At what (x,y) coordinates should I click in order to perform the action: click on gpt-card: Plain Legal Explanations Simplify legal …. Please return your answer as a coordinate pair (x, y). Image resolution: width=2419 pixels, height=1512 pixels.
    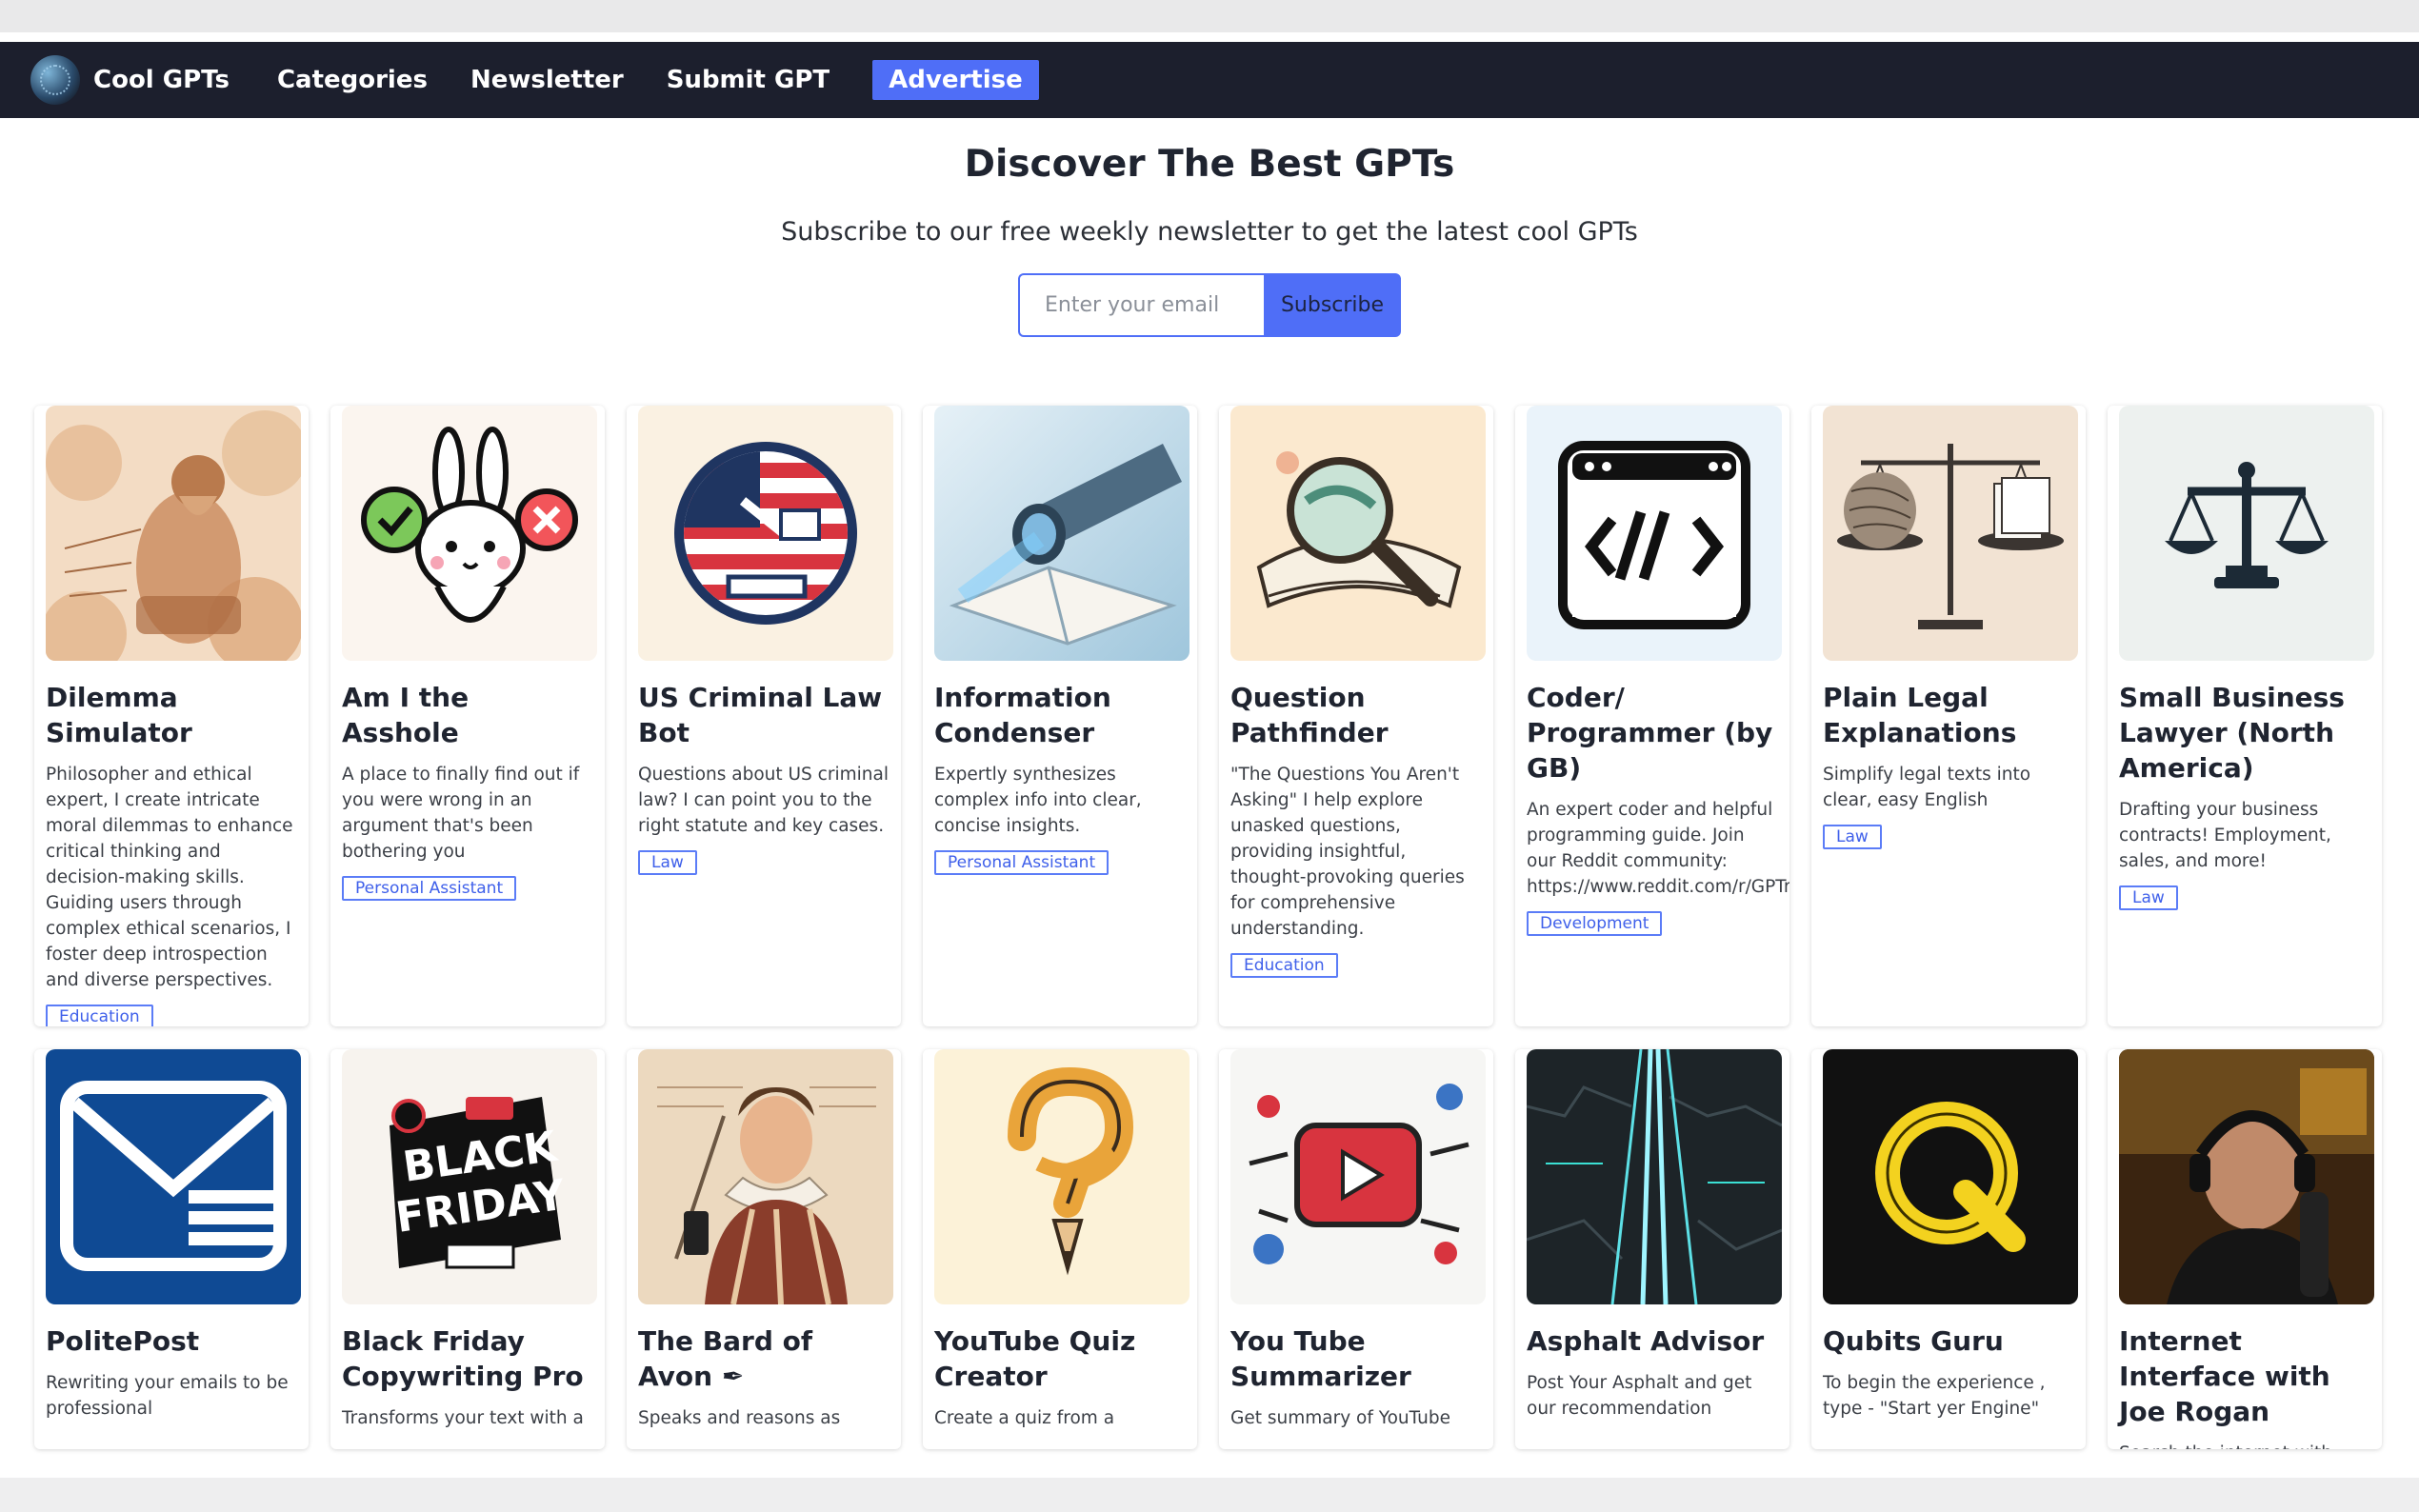
    Looking at the image, I should click on (1948, 716).